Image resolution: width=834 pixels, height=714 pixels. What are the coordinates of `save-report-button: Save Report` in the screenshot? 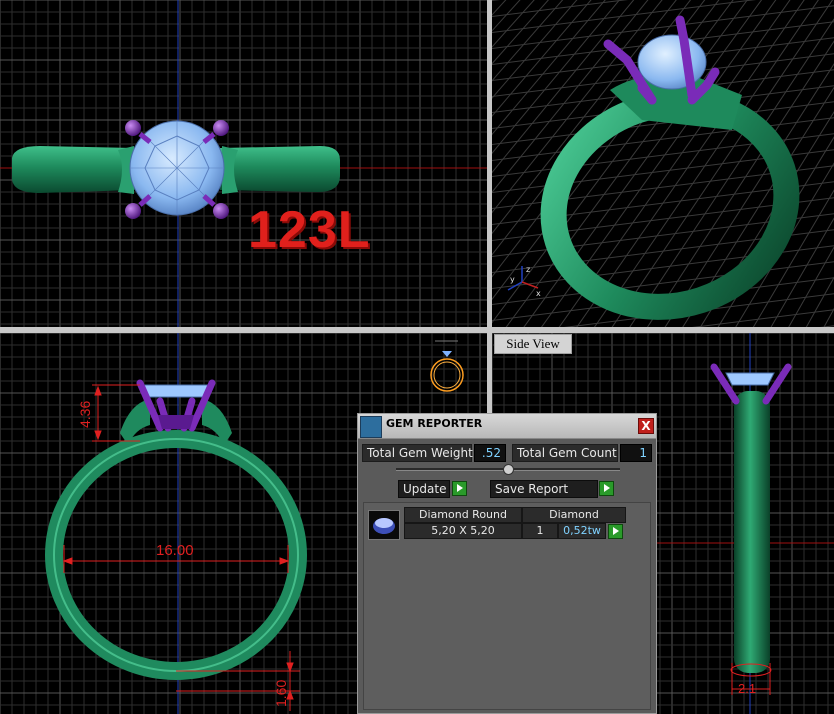 It's located at (544, 489).